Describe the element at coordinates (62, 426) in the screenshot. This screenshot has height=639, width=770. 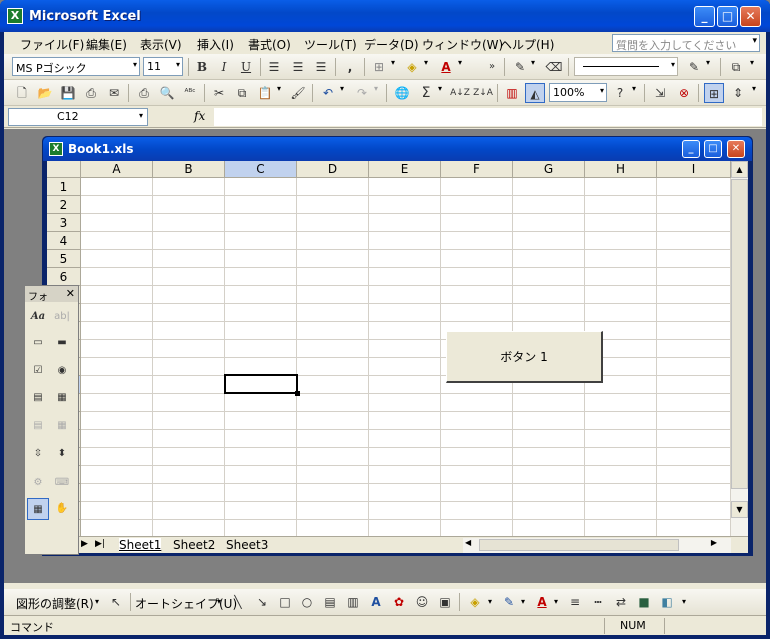
I see `combo-dropdown-tool-icon: ▦` at that location.